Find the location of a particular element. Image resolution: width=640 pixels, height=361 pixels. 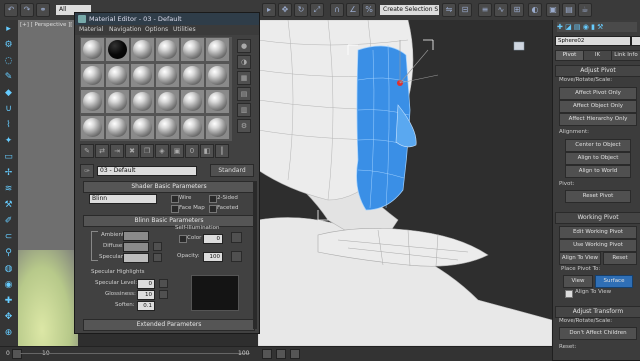

adjust-transform-header: Adjust Transform is located at coordinates (597, 312).